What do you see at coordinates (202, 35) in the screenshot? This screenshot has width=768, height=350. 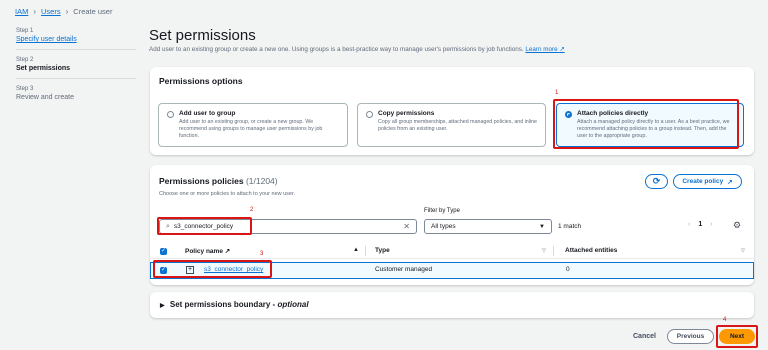 I see `page-title: Set permissions` at bounding box center [202, 35].